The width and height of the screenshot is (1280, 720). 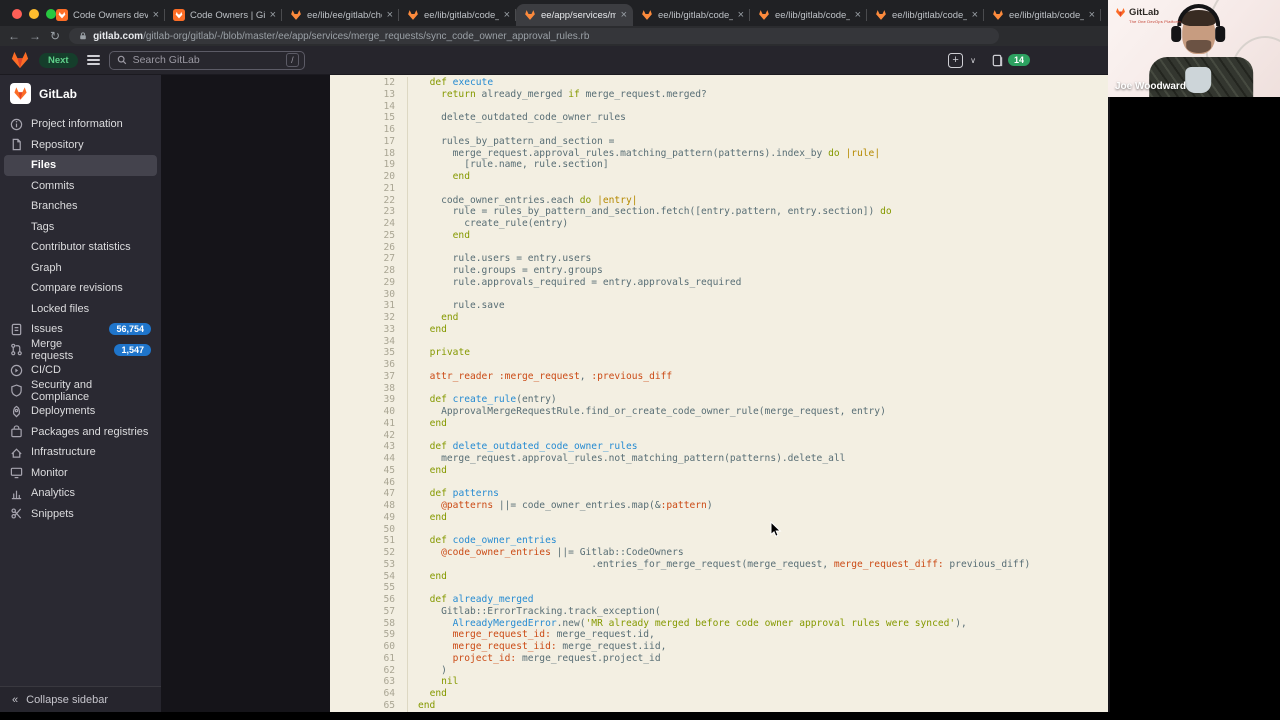 What do you see at coordinates (925, 15) in the screenshot?
I see `browser-tab: ee/lib/gitlab/code_owners/file ×` at bounding box center [925, 15].